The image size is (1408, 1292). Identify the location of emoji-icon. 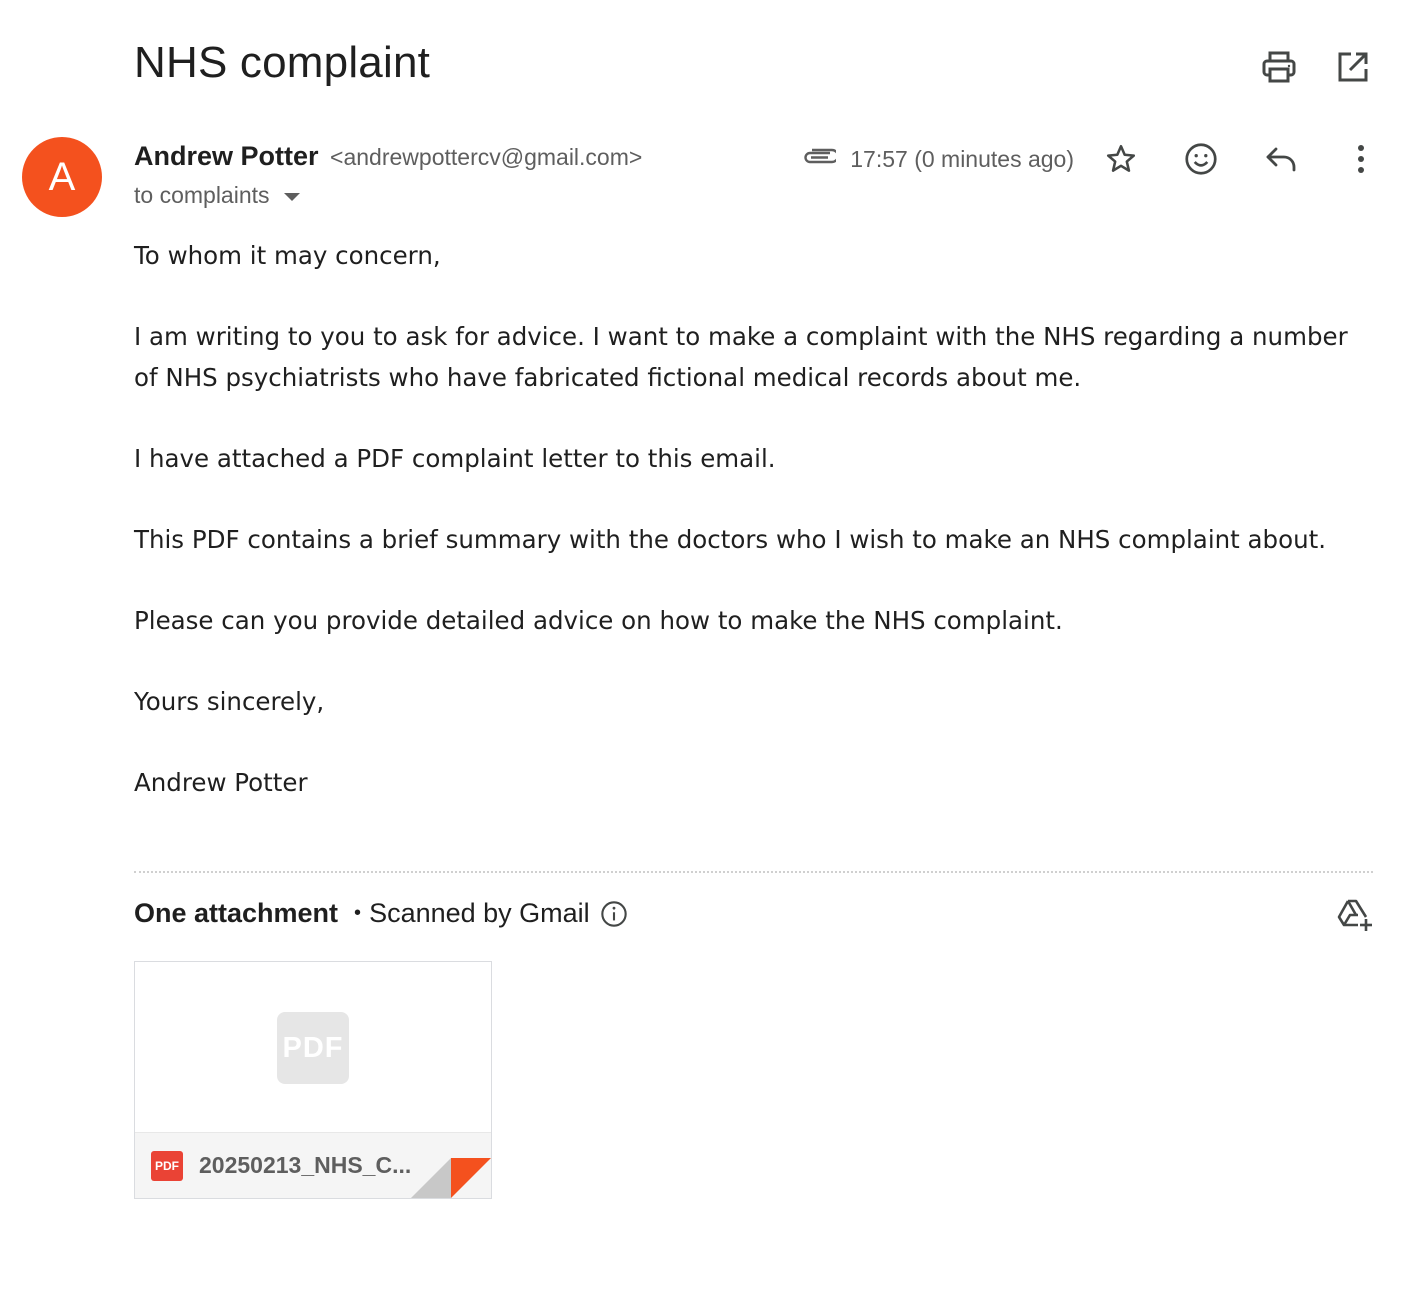
(1201, 159).